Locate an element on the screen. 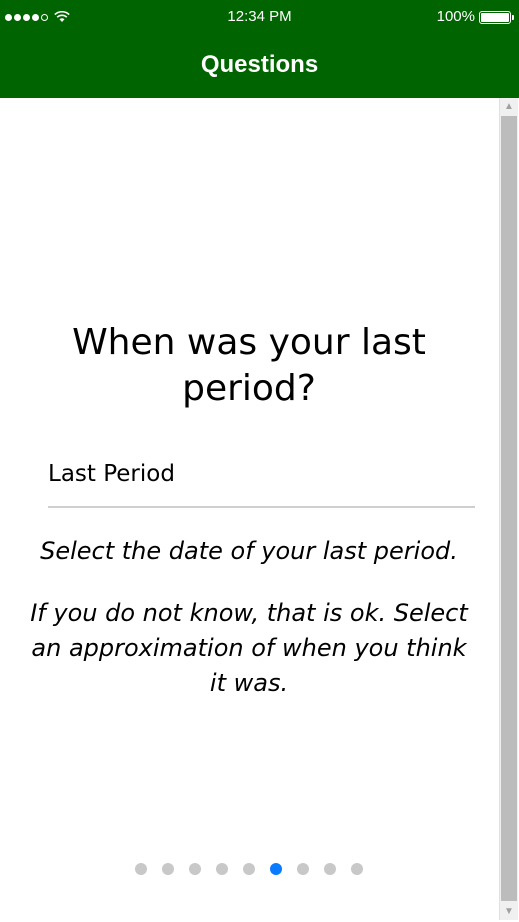 This screenshot has width=519, height=922. page-indicator is located at coordinates (249, 869).